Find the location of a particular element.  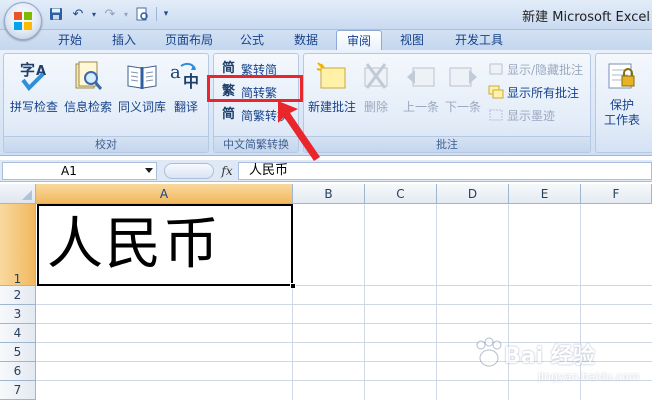

undo-dropdown-icon: ▾ is located at coordinates (94, 14).